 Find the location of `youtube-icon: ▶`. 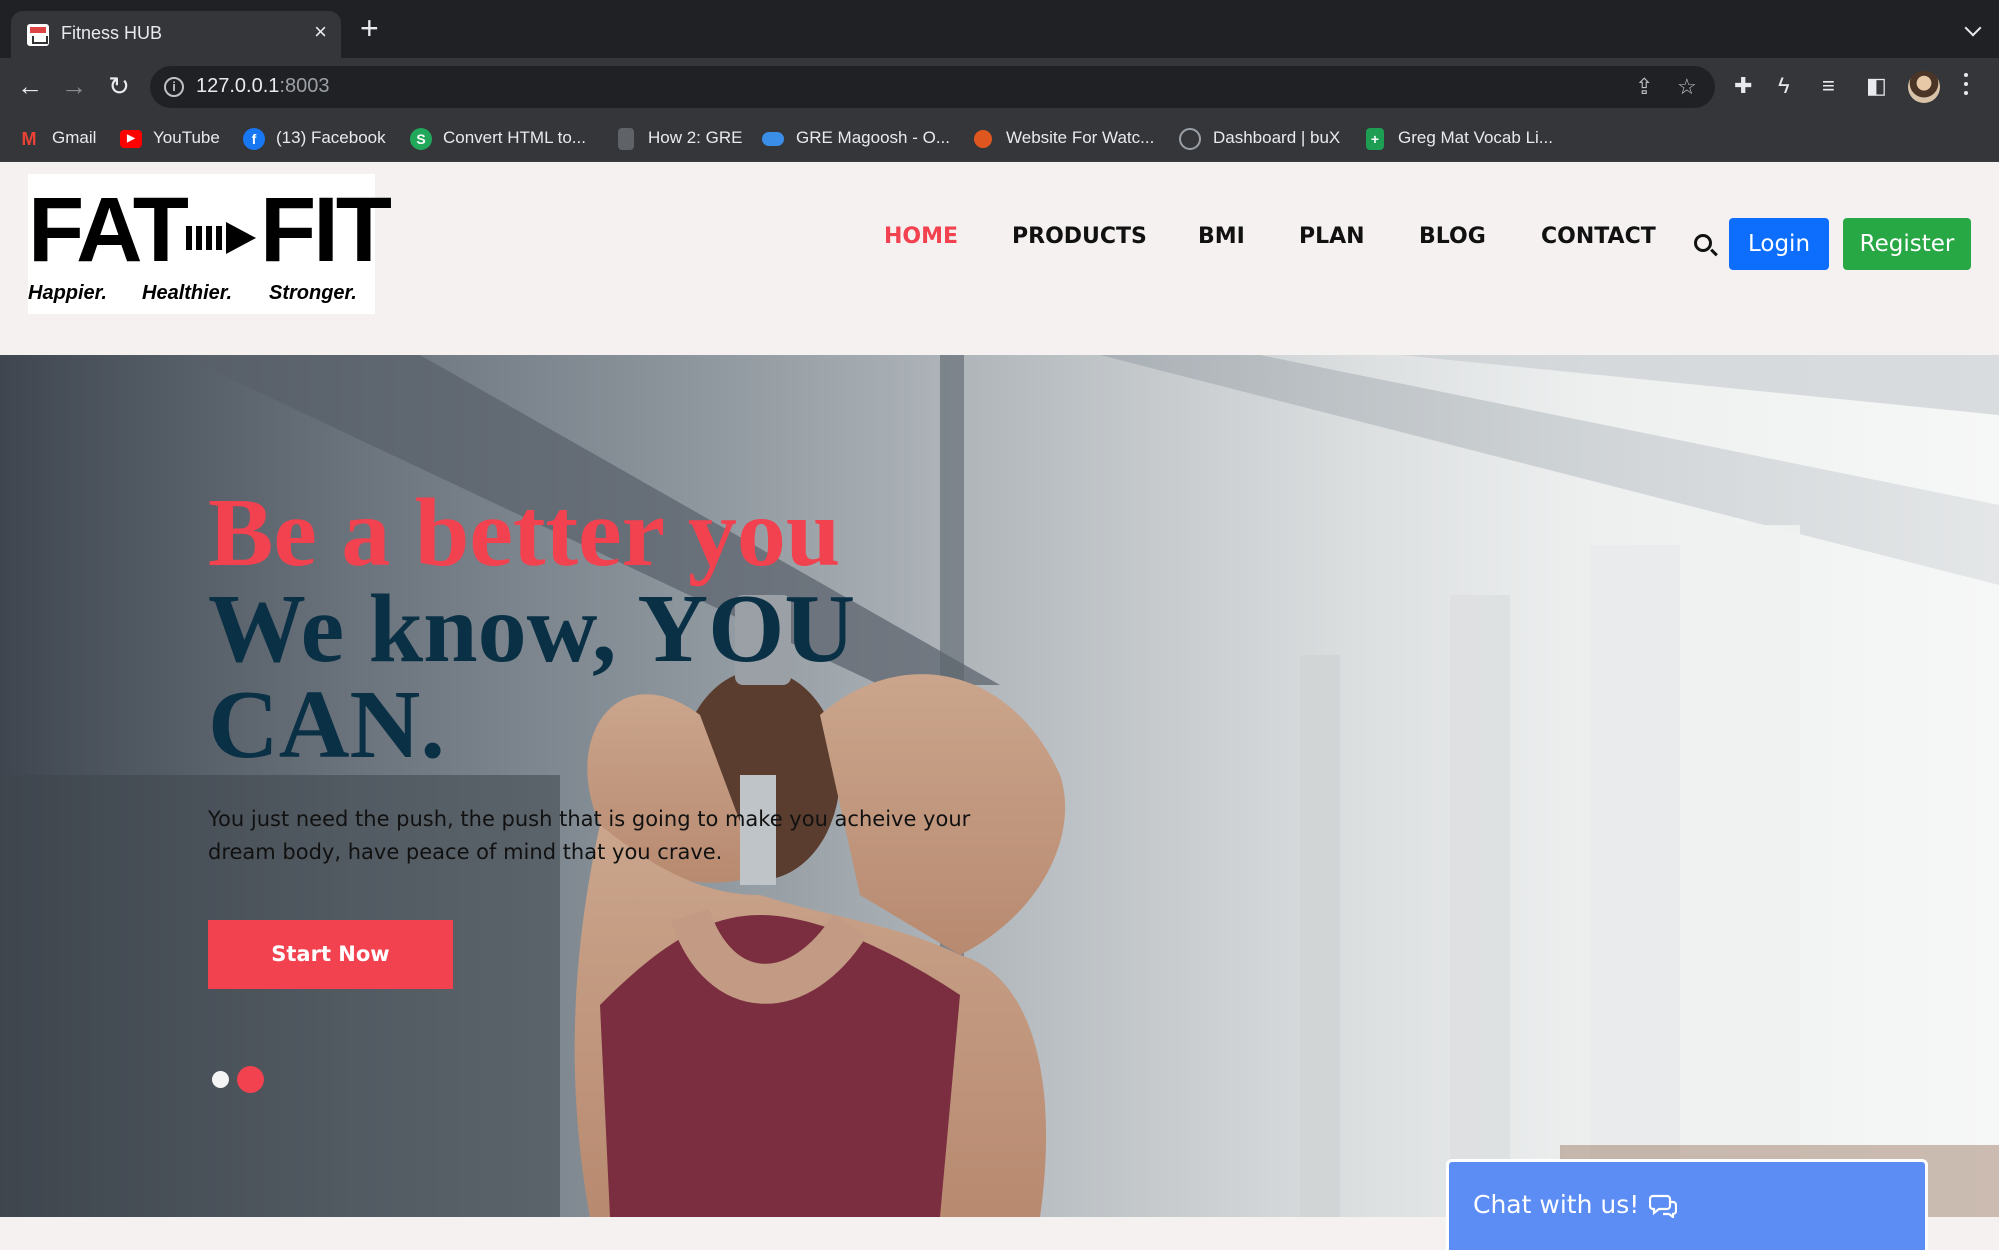

youtube-icon: ▶ is located at coordinates (131, 139).